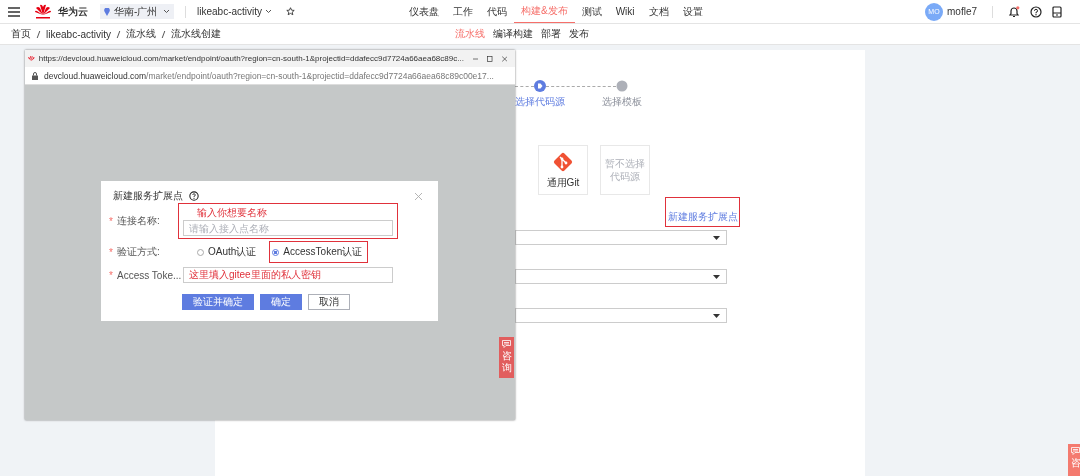 The image size is (1080, 476). Describe the element at coordinates (319, 252) in the screenshot. I see `radio-option: AccessToken认证` at that location.